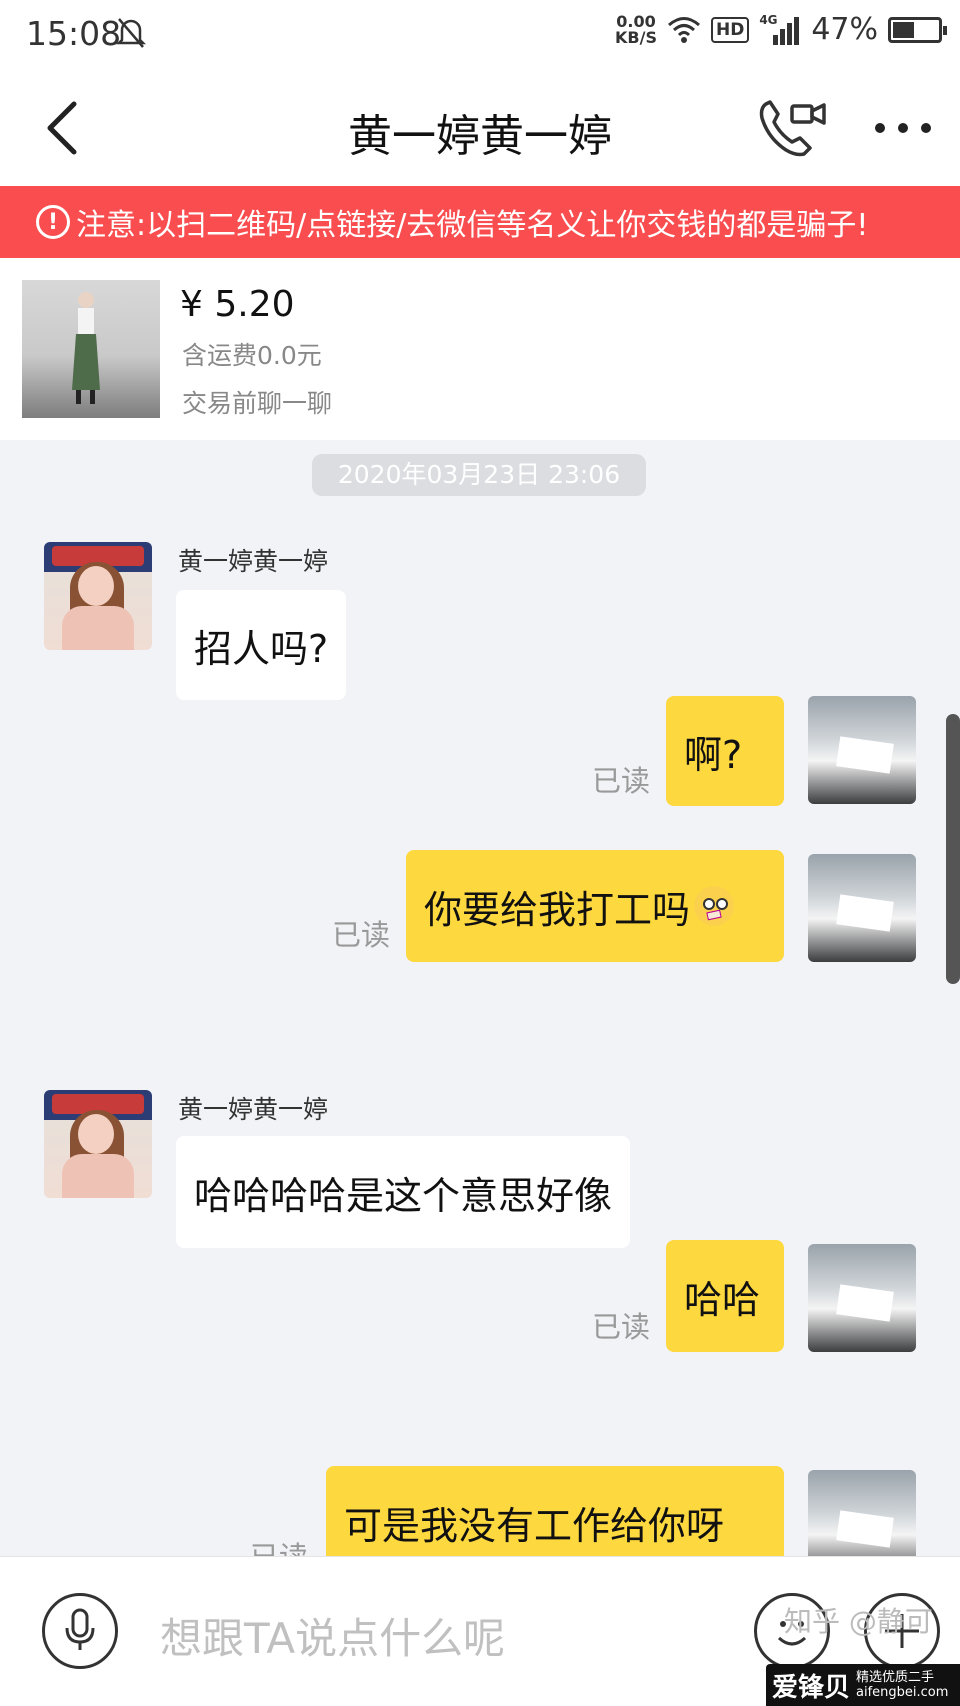 This screenshot has height=1706, width=960. I want to click on brand-sub: 精选优质二手 aifengbei.com, so click(902, 1685).